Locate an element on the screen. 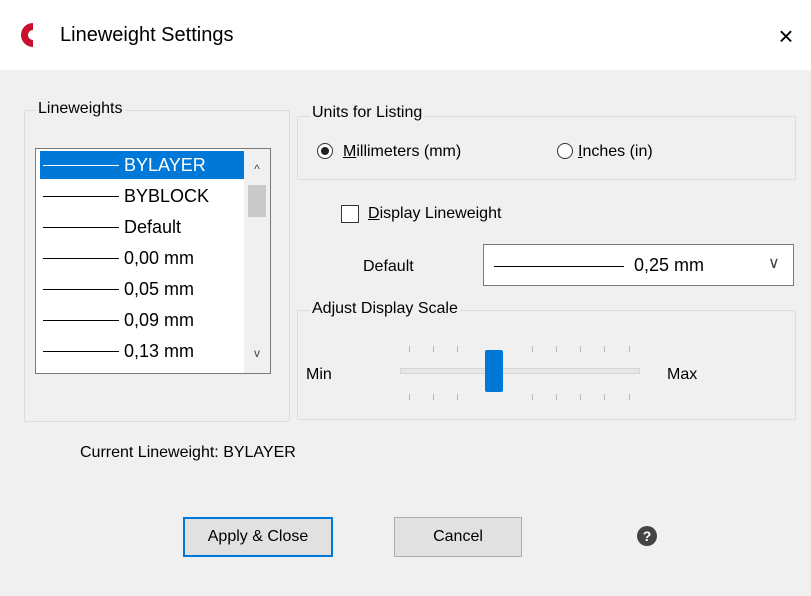 The image size is (811, 596). default-label: Default is located at coordinates (388, 266).